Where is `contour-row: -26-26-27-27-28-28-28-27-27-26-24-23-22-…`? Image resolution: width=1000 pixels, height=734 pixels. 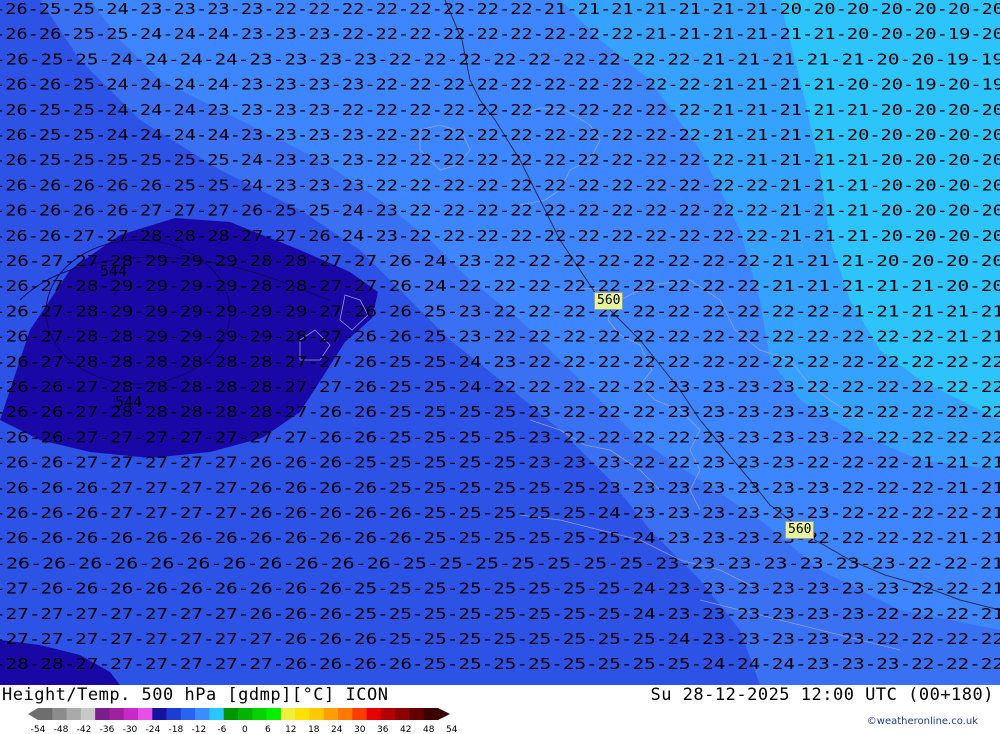 contour-row: -26-26-27-27-28-28-28-27-27-26-24-23-22-… is located at coordinates (500, 236).